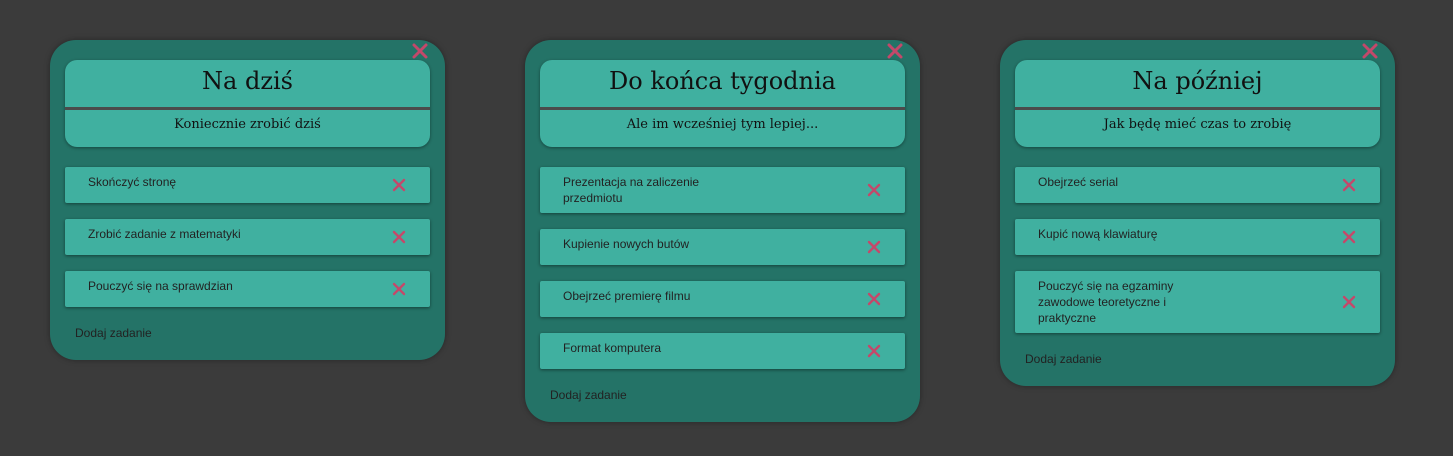 This screenshot has width=1453, height=456. Describe the element at coordinates (132, 182) in the screenshot. I see `task-text: Skończyć stronę` at that location.